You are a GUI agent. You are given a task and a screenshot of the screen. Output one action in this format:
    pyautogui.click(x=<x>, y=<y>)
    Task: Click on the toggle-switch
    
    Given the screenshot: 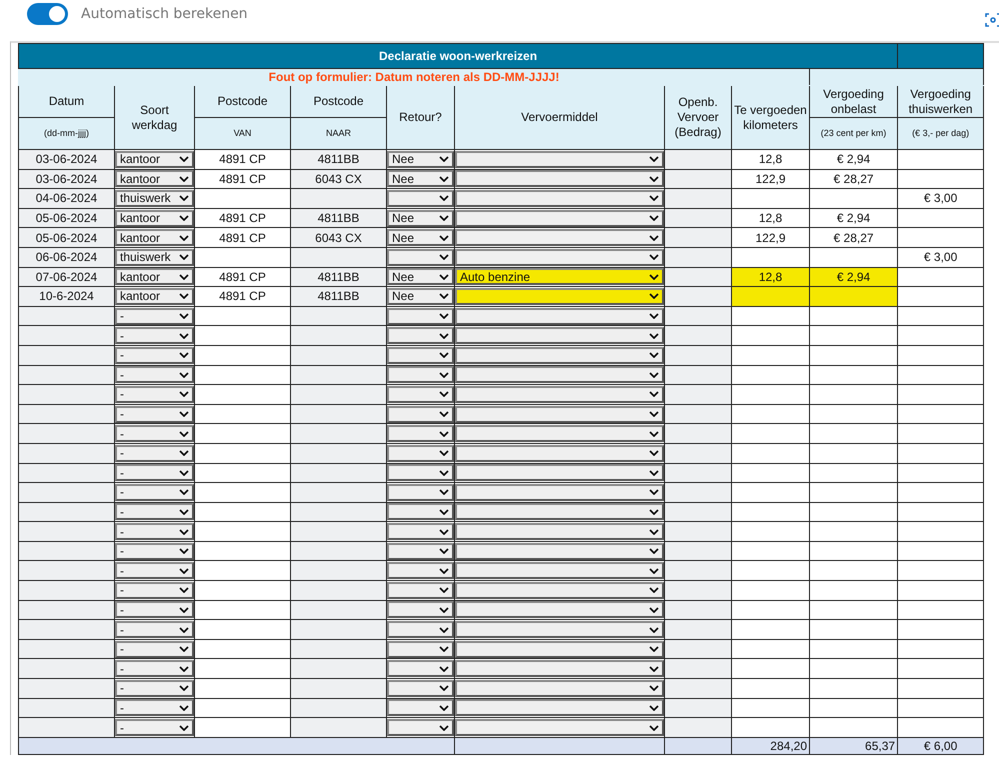 What is the action you would take?
    pyautogui.click(x=47, y=13)
    